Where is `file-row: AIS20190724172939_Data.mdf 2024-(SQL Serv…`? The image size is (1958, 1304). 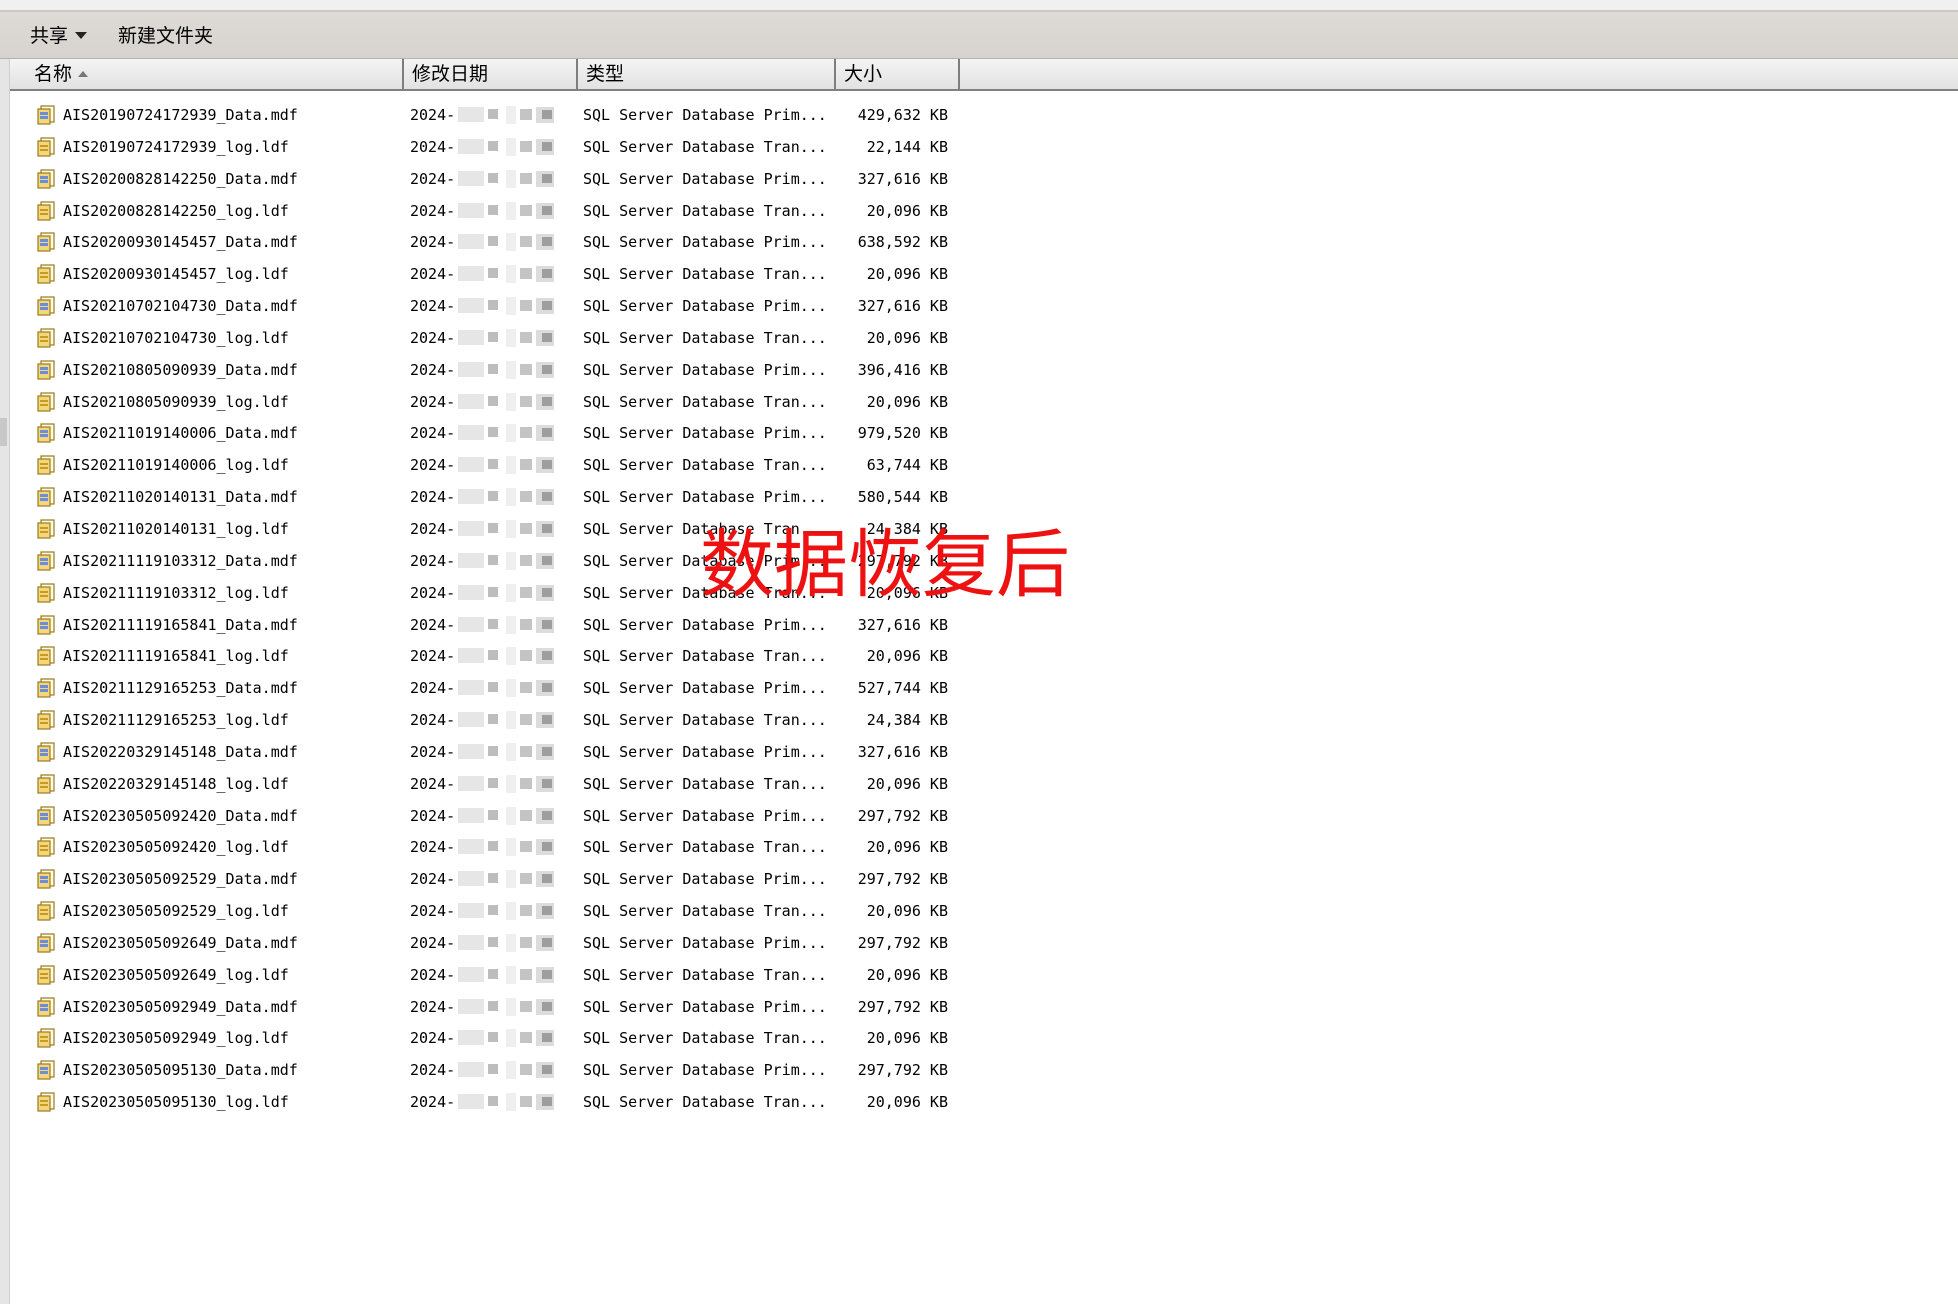 file-row: AIS20190724172939_Data.mdf 2024-(SQL Serv… is located at coordinates (510, 115).